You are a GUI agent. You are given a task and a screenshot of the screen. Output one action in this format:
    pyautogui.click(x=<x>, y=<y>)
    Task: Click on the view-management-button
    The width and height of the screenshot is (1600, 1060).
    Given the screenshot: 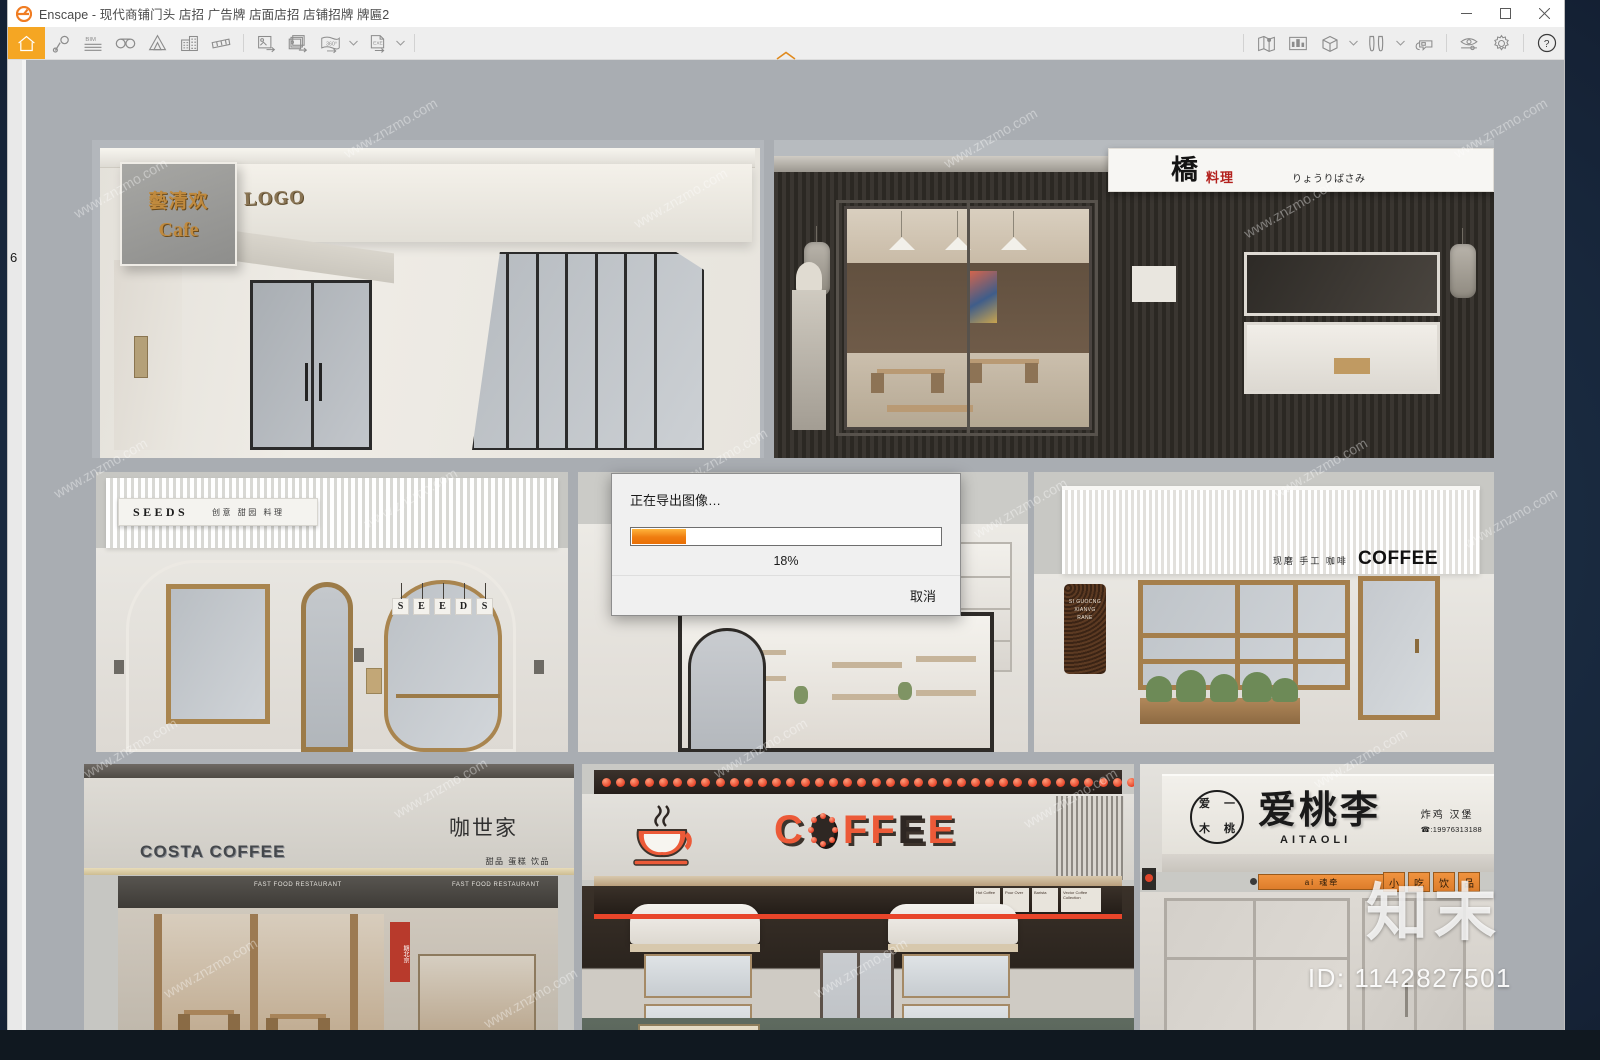 What is the action you would take?
    pyautogui.click(x=125, y=43)
    